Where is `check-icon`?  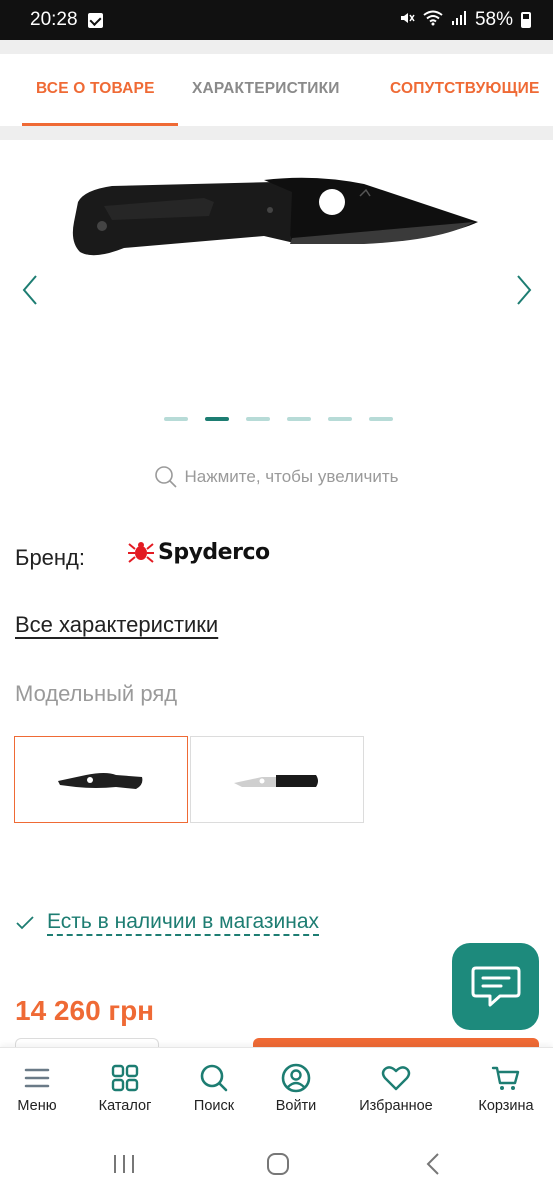
check-icon is located at coordinates (25, 923).